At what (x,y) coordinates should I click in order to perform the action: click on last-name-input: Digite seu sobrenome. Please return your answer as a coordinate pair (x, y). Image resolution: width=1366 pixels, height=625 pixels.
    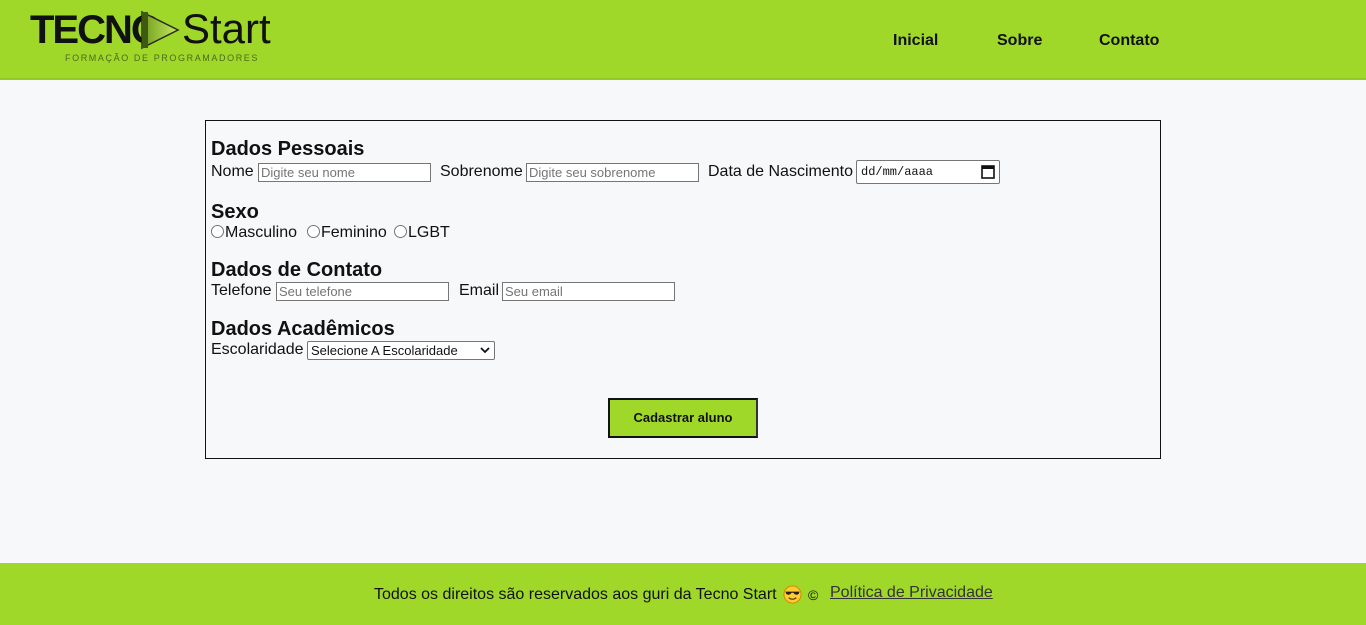
    Looking at the image, I should click on (612, 172).